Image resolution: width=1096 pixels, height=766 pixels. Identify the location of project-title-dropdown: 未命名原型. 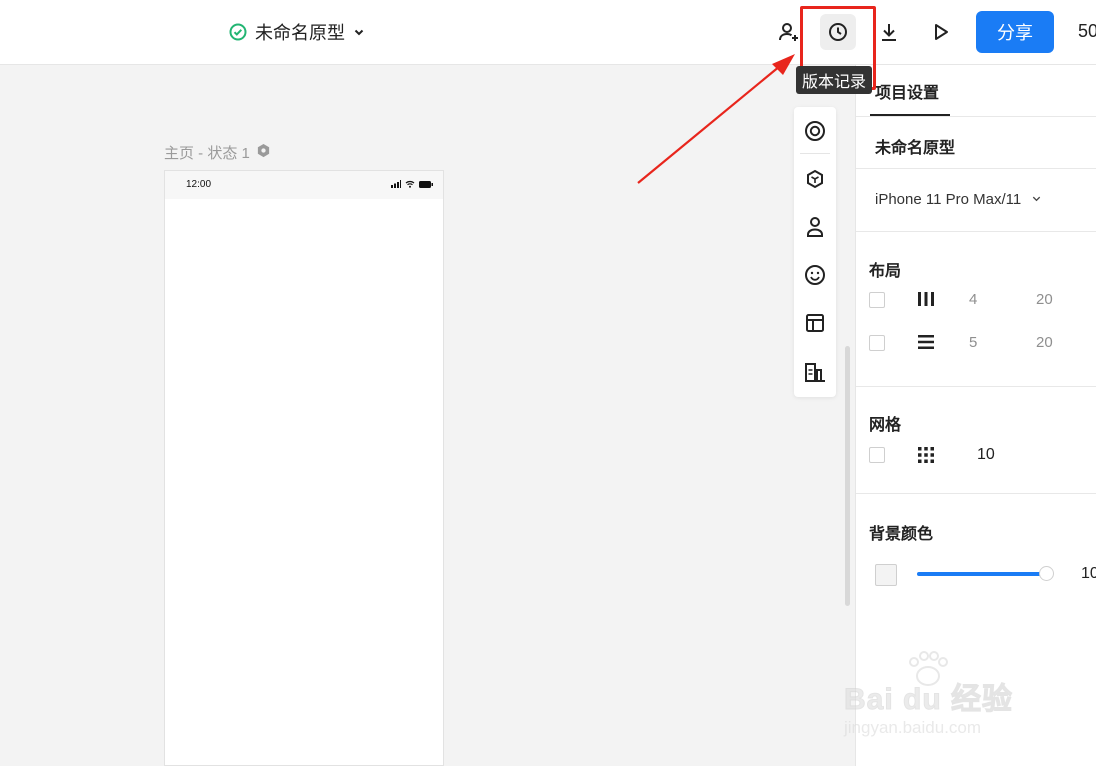
(297, 32).